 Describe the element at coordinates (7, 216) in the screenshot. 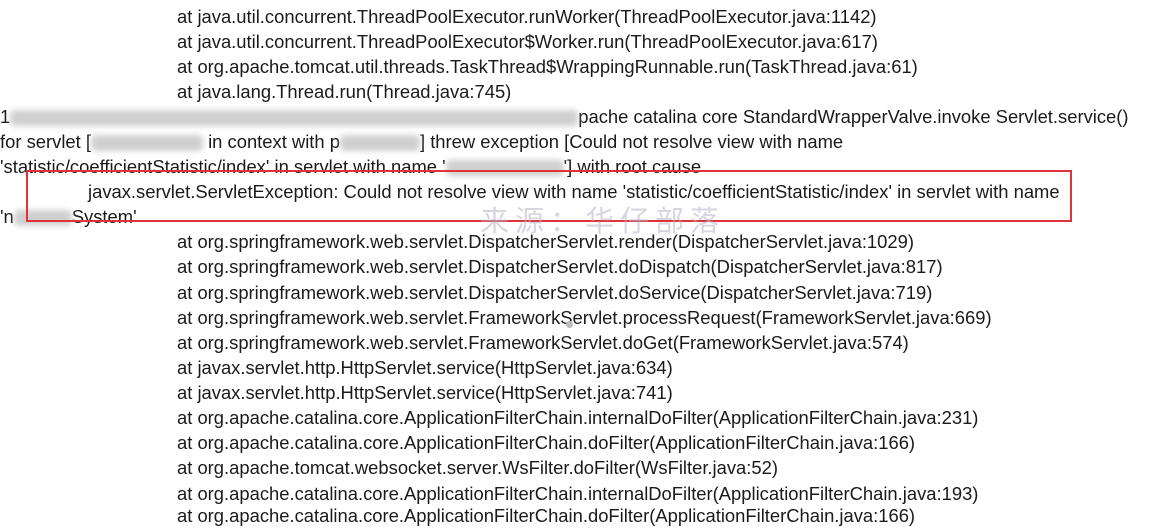

I see `log-message-text: 'n` at that location.